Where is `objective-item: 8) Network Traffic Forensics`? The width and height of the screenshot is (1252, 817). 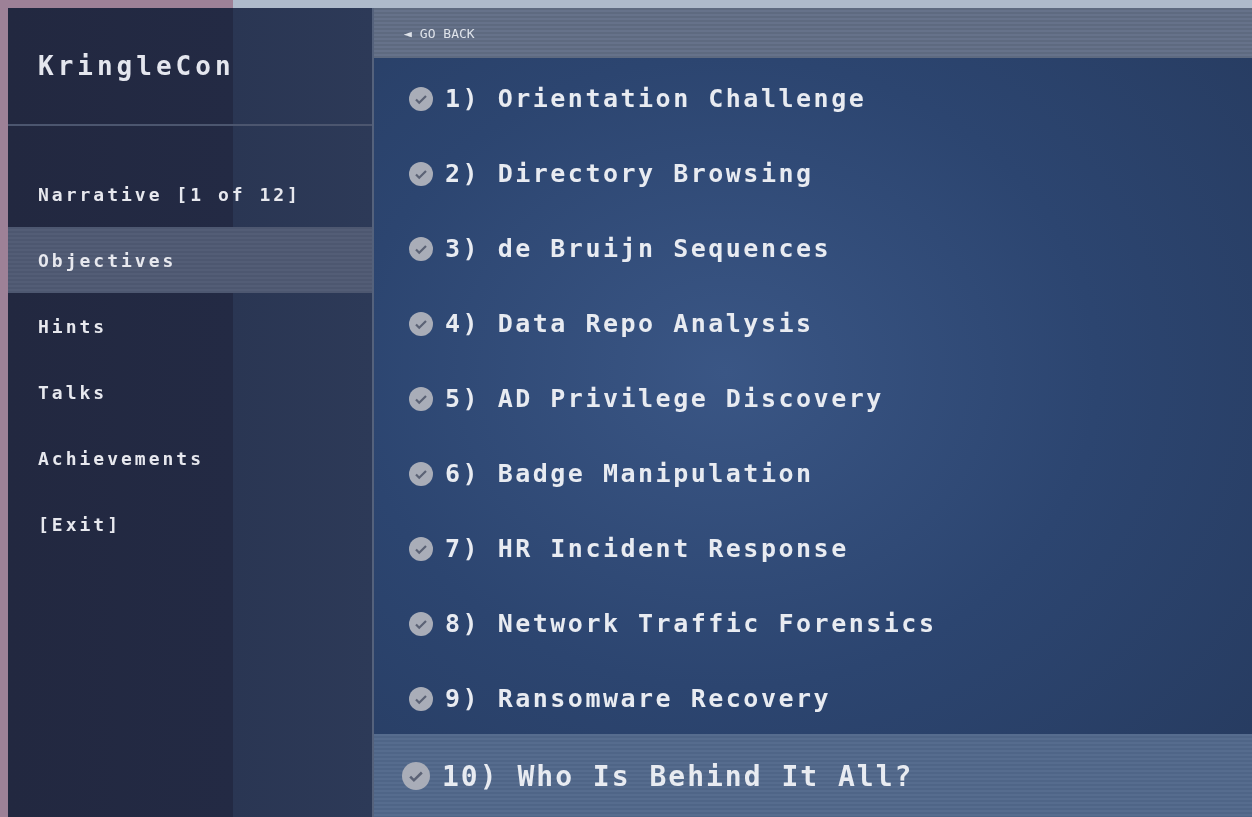
objective-item: 8) Network Traffic Forensics is located at coordinates (813, 623).